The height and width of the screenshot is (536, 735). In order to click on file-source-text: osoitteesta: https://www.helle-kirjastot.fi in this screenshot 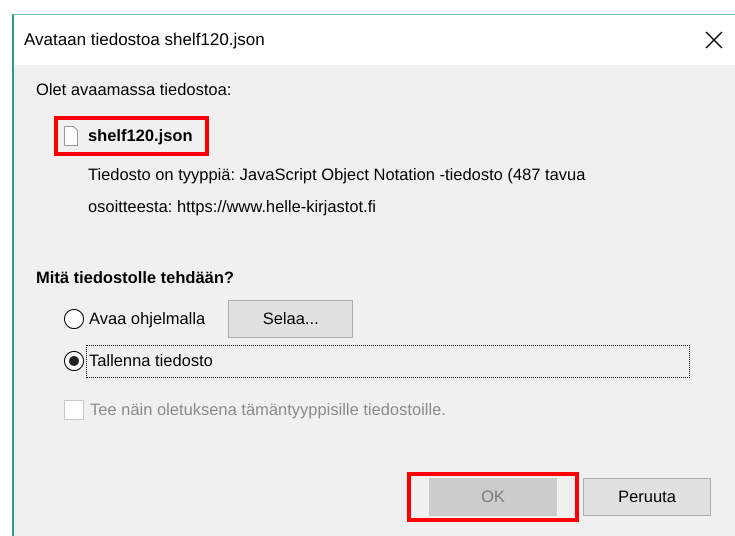, I will do `click(232, 207)`.